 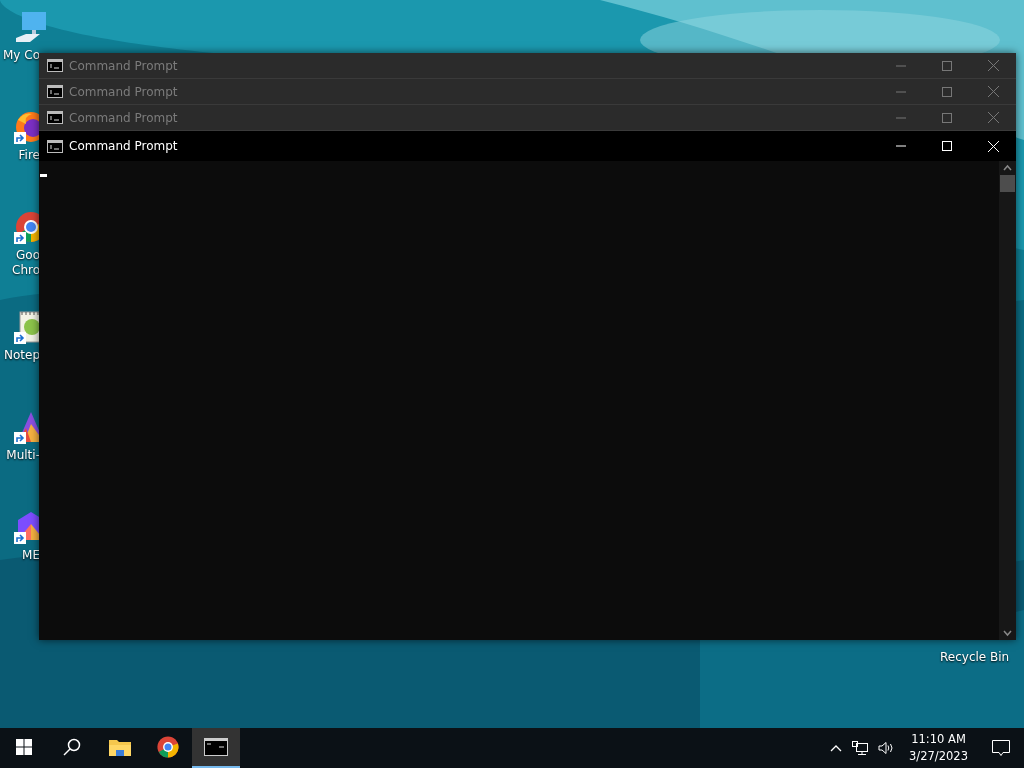 What do you see at coordinates (43, 175) in the screenshot?
I see `text-cursor` at bounding box center [43, 175].